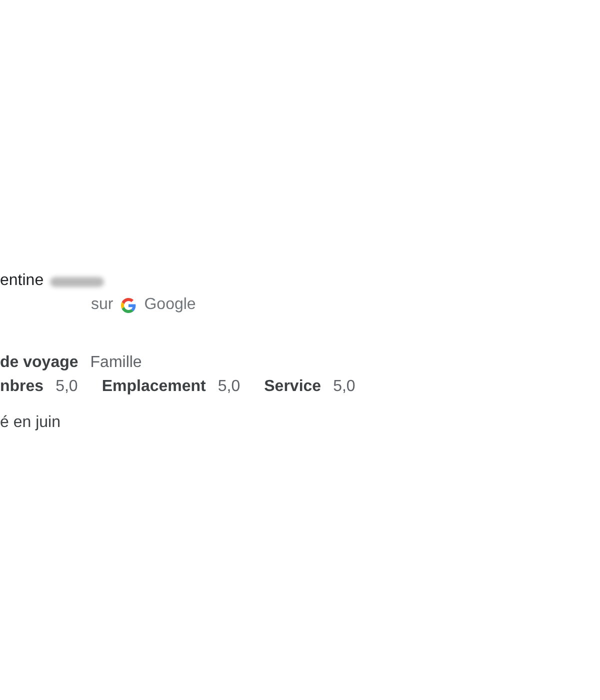 The image size is (600, 700). What do you see at coordinates (116, 363) in the screenshot?
I see `detail-value: Famille` at bounding box center [116, 363].